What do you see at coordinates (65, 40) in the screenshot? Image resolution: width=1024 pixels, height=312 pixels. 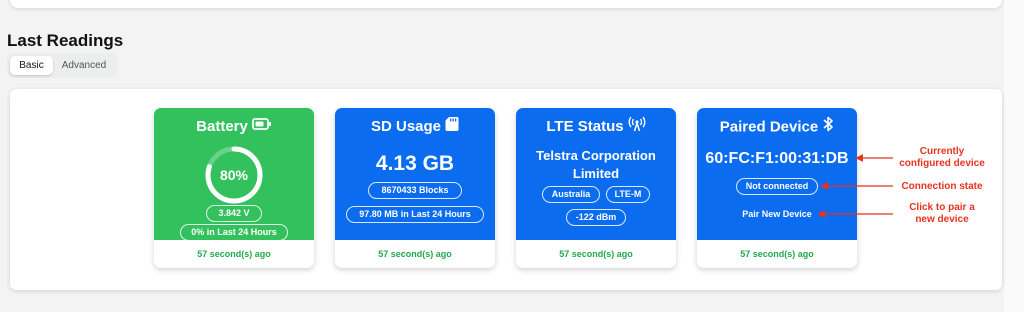 I see `section-title: Last Readings` at bounding box center [65, 40].